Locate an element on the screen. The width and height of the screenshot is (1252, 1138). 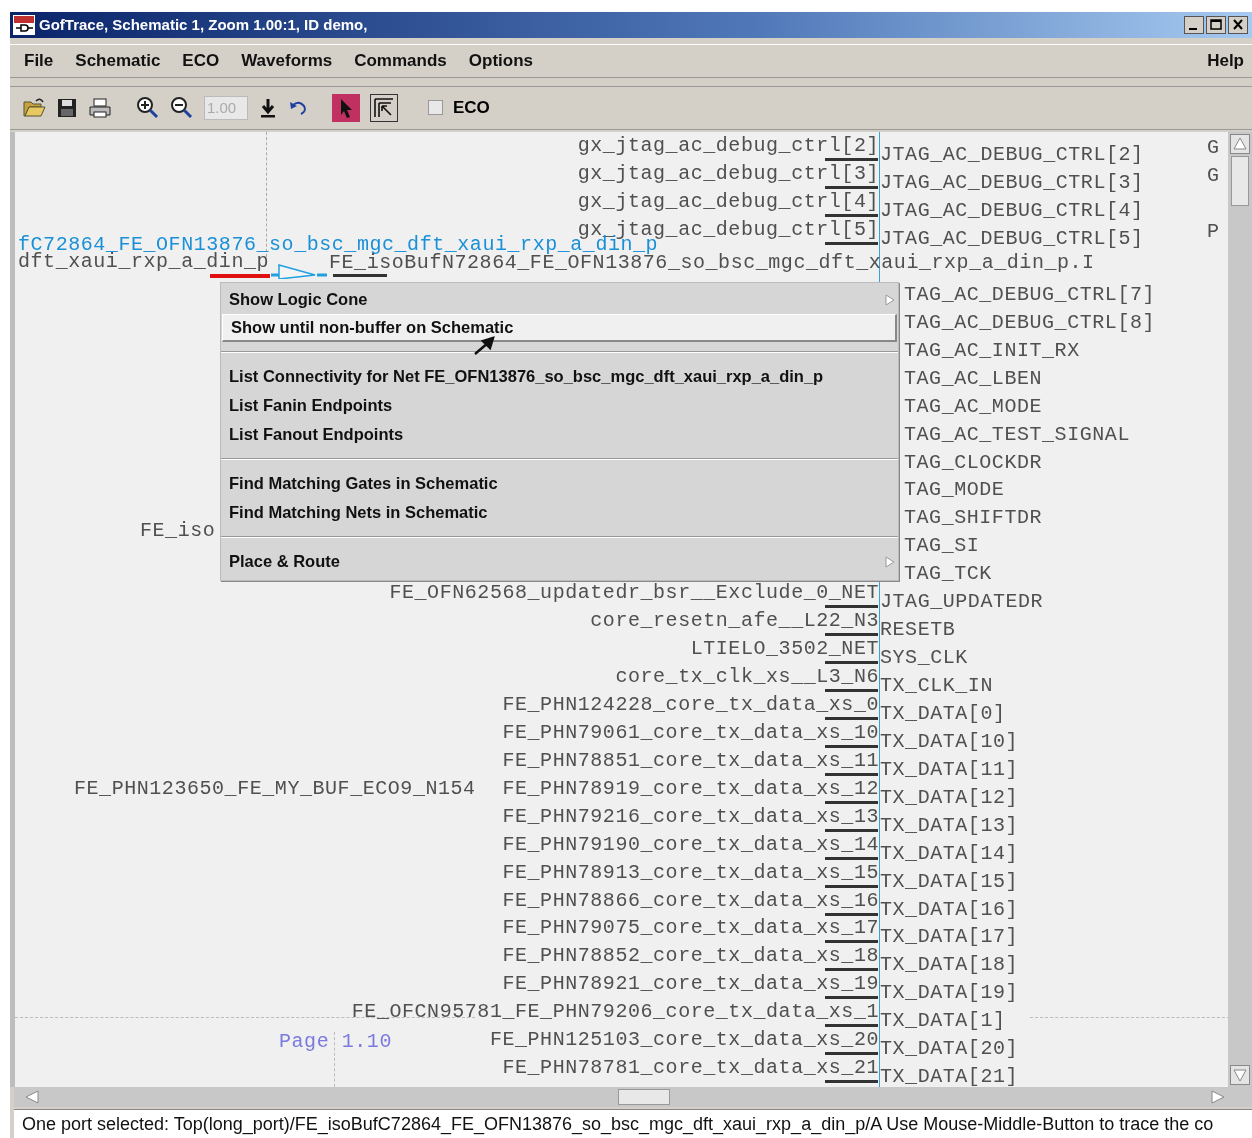
port-label: TX_DATA[12] is located at coordinates (949, 797).